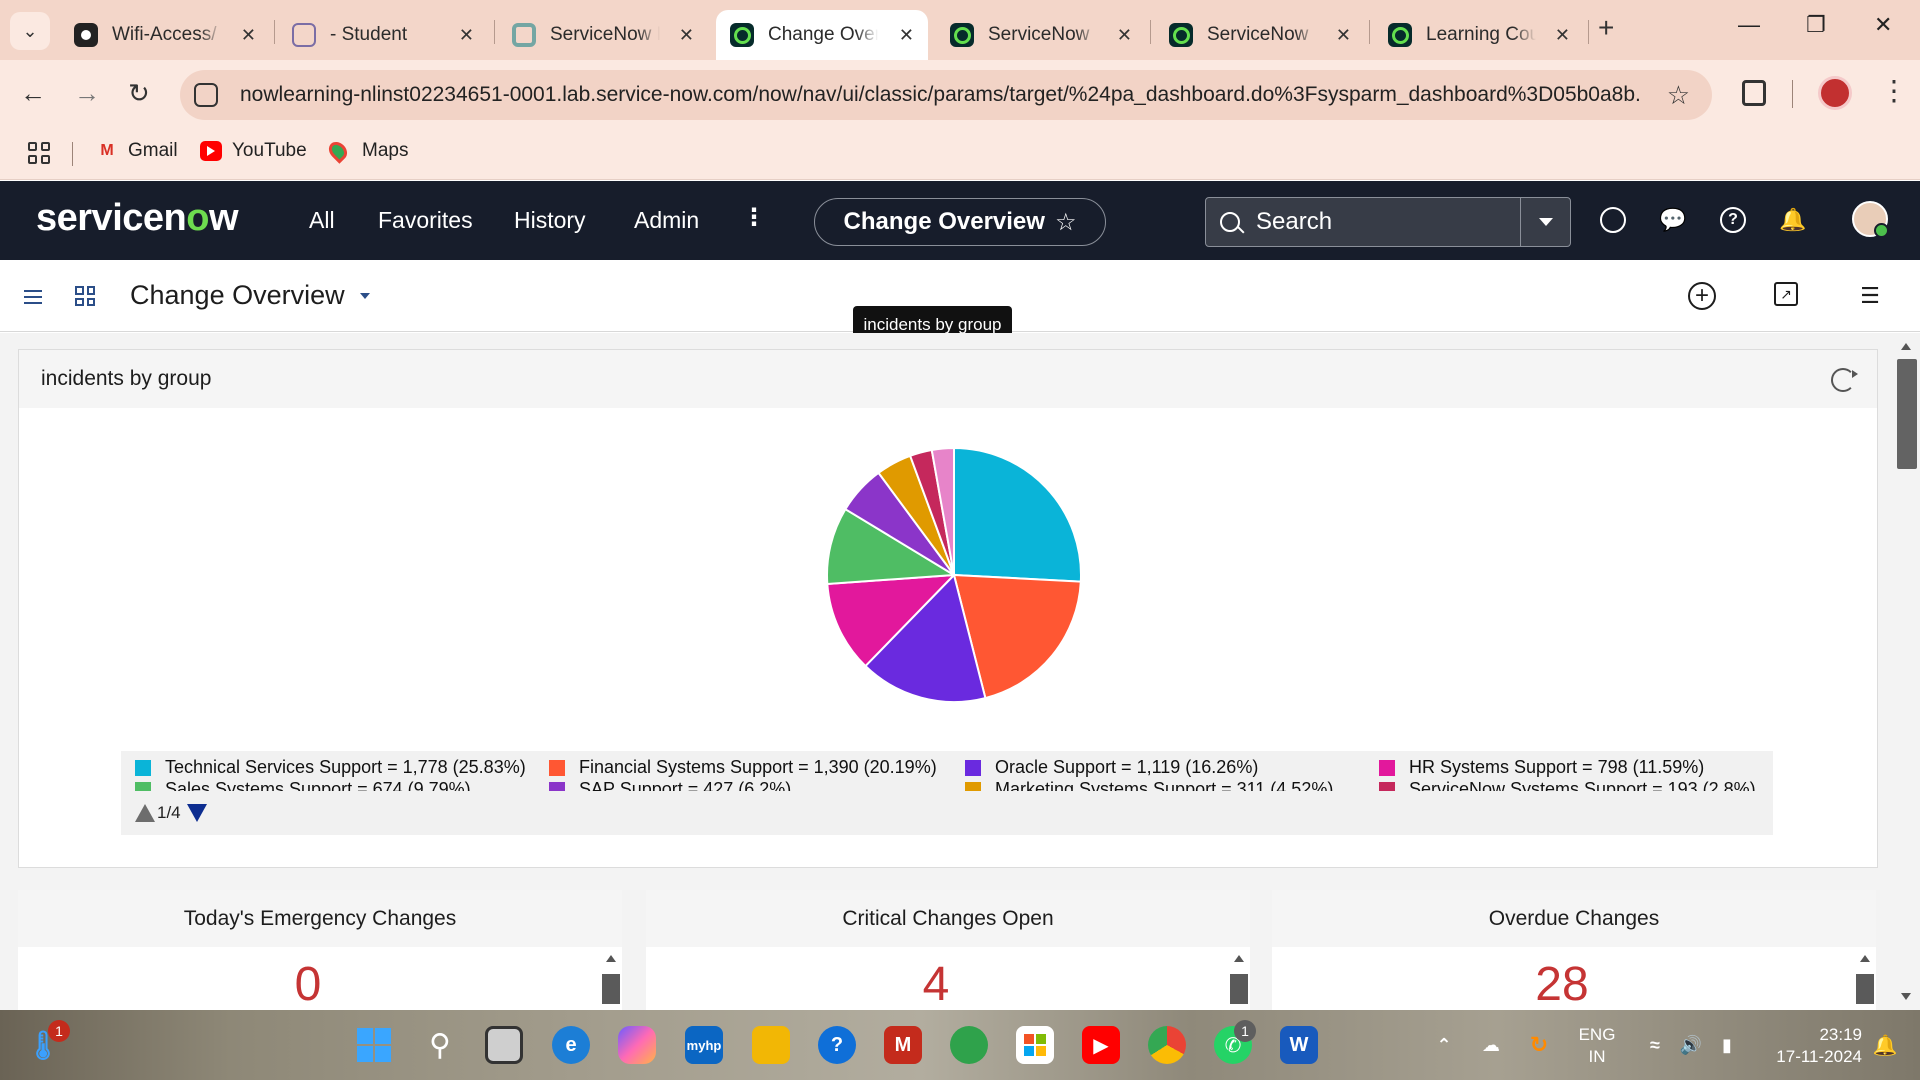  I want to click on myhp-icon: myhp, so click(704, 1045).